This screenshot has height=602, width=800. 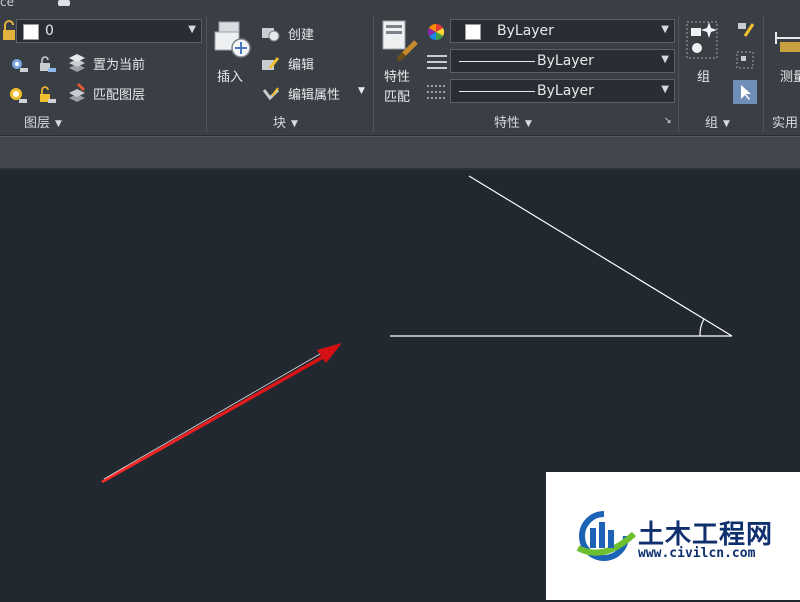 I want to click on layer-color-swatch, so click(x=31, y=32).